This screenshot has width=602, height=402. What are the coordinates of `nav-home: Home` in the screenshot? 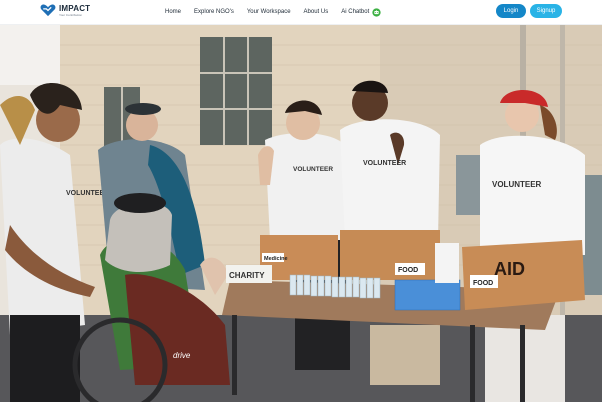 It's located at (173, 12).